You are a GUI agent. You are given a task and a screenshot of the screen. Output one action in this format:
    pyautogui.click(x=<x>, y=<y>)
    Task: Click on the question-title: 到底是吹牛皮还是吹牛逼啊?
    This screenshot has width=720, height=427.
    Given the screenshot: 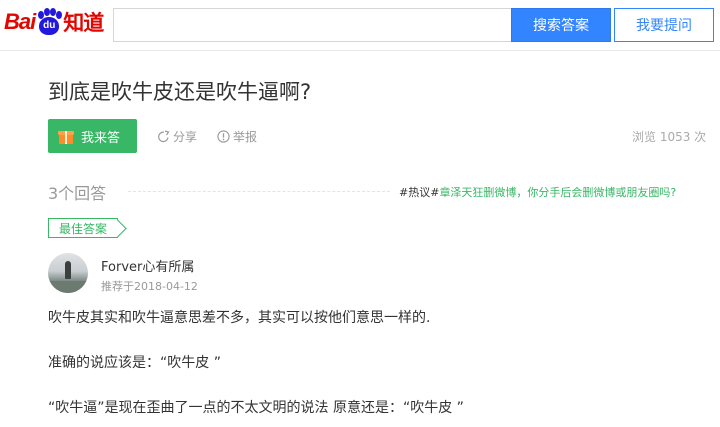 What is the action you would take?
    pyautogui.click(x=180, y=92)
    